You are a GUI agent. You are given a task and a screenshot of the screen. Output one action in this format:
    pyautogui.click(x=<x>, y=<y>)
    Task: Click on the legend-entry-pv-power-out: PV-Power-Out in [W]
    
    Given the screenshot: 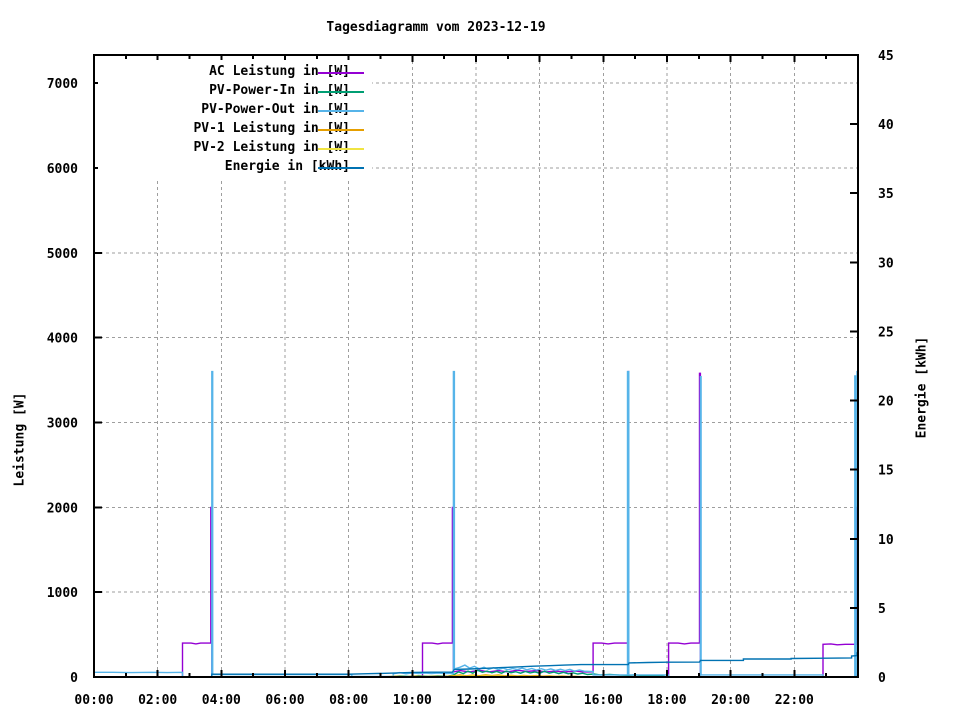 What is the action you would take?
    pyautogui.click(x=235, y=109)
    